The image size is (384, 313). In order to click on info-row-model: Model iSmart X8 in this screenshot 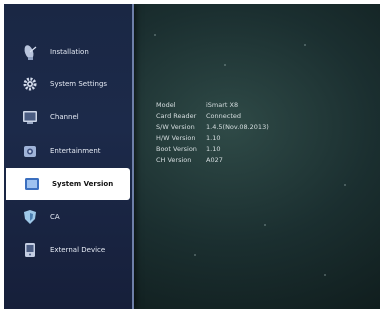, I will do `click(226, 104)`.